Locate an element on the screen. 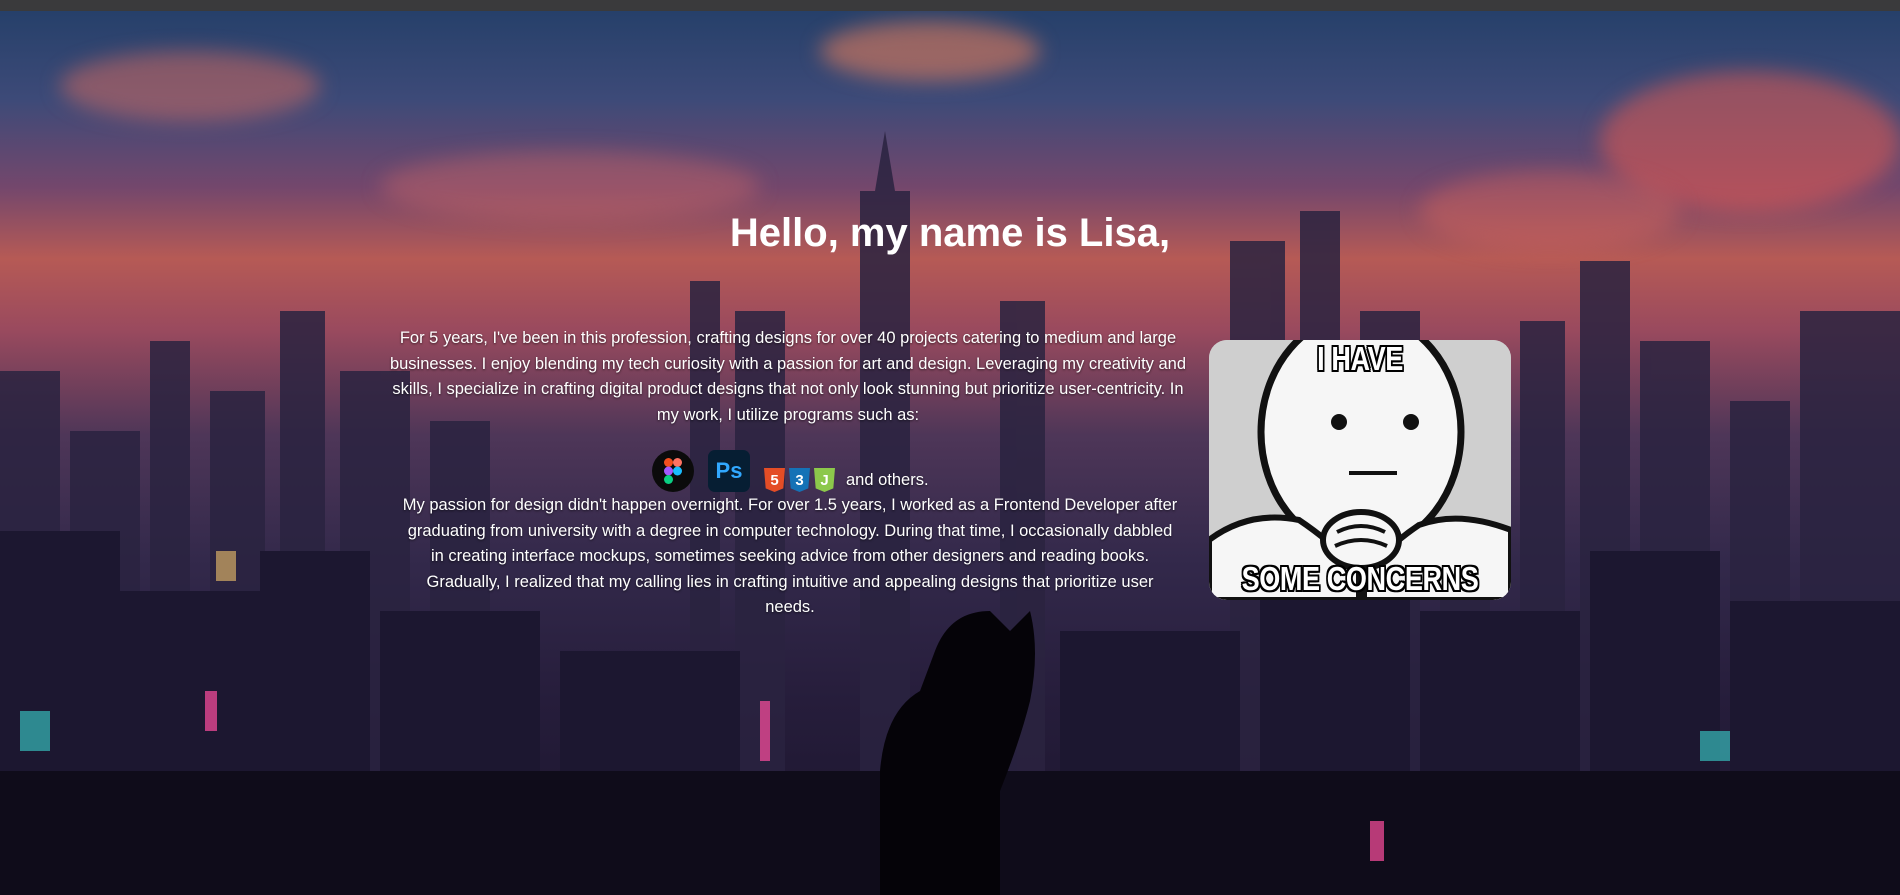  meme-top-text: I HAVE is located at coordinates (1360, 358).